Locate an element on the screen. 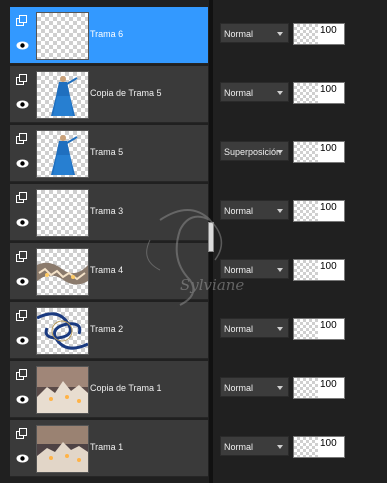 The height and width of the screenshot is (483, 387). layer-row-trama-5: Trama 5 is located at coordinates (109, 153).